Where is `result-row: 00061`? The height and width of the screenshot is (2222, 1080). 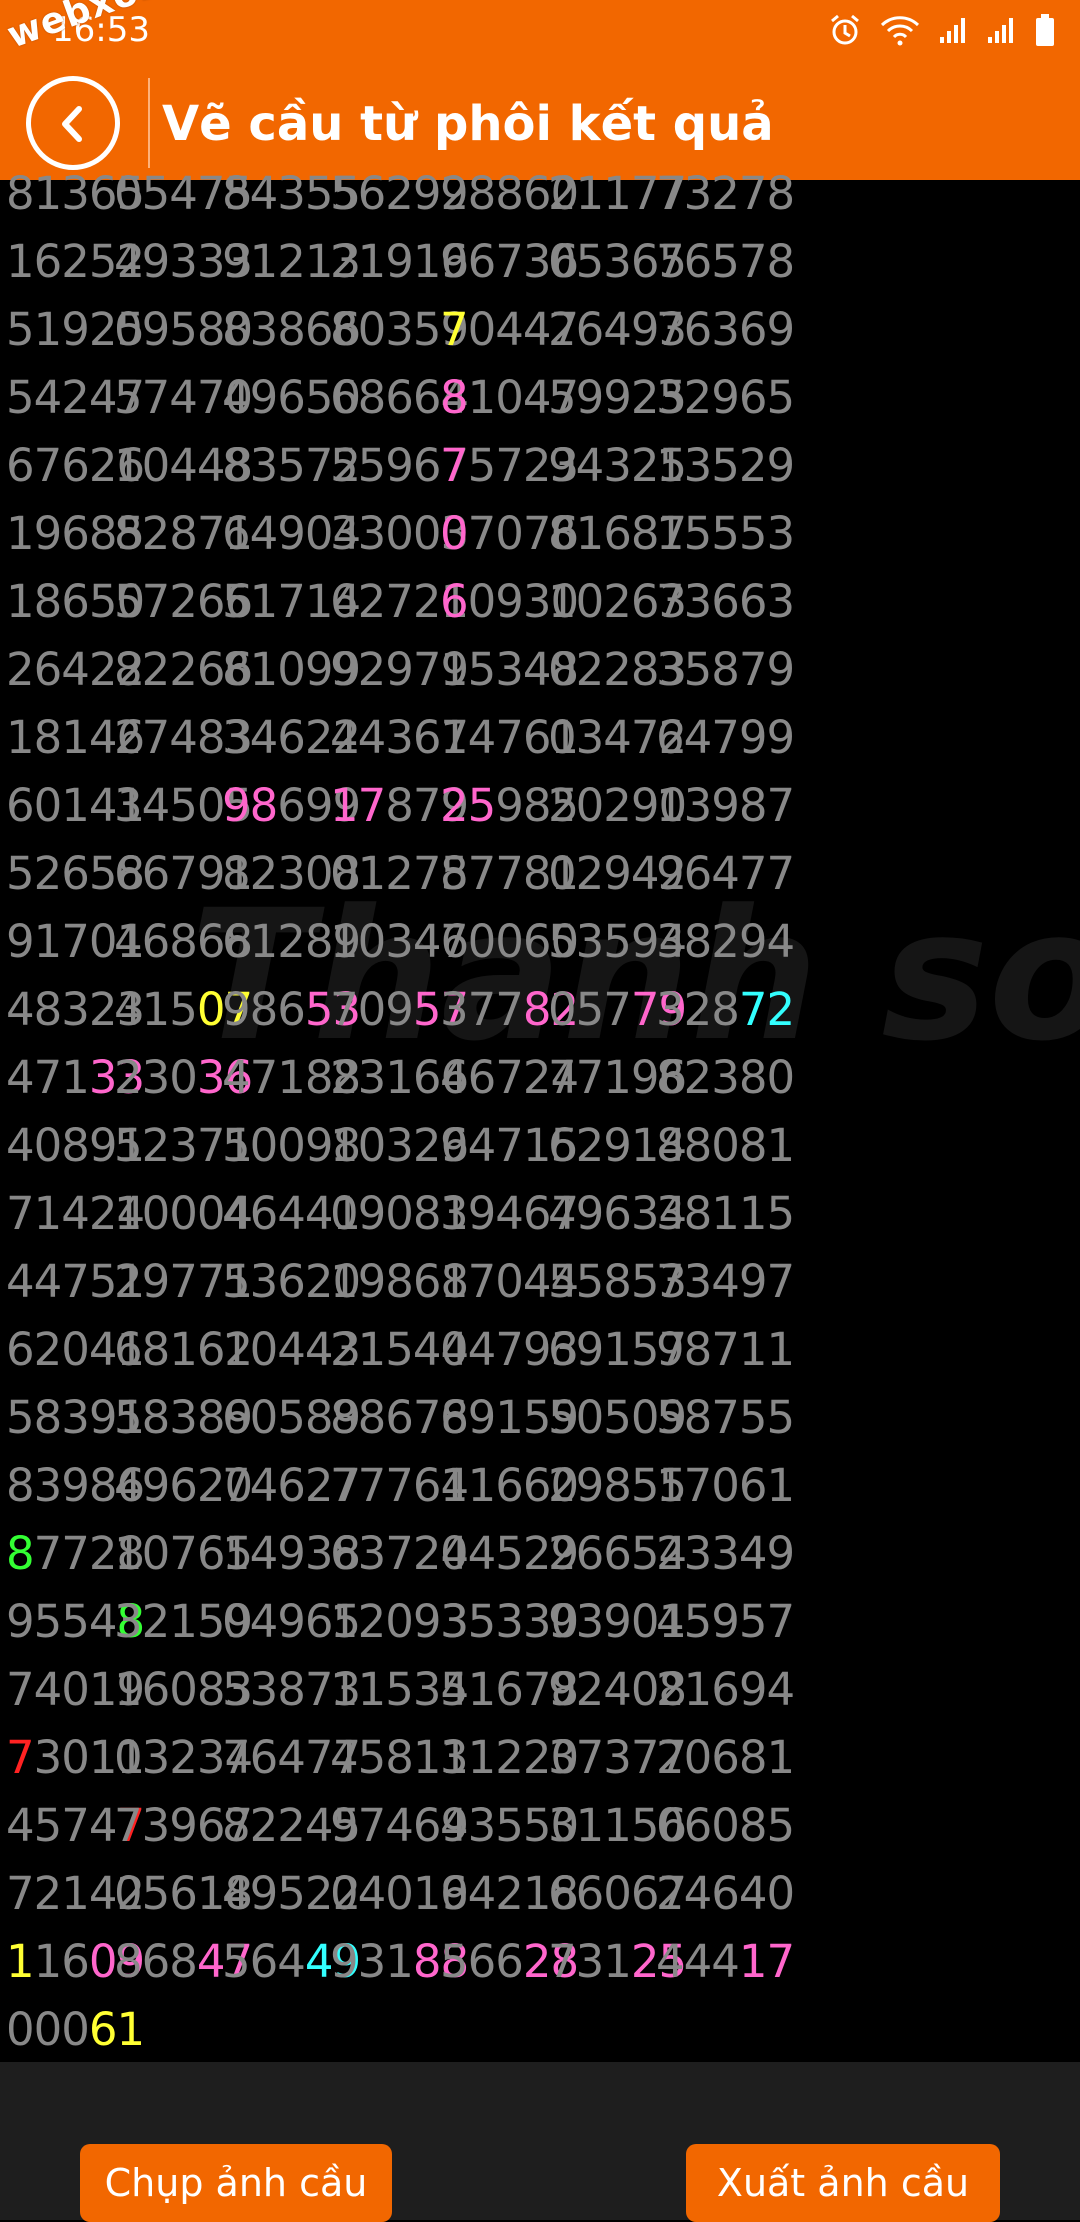 result-row: 00061 is located at coordinates (540, 2029).